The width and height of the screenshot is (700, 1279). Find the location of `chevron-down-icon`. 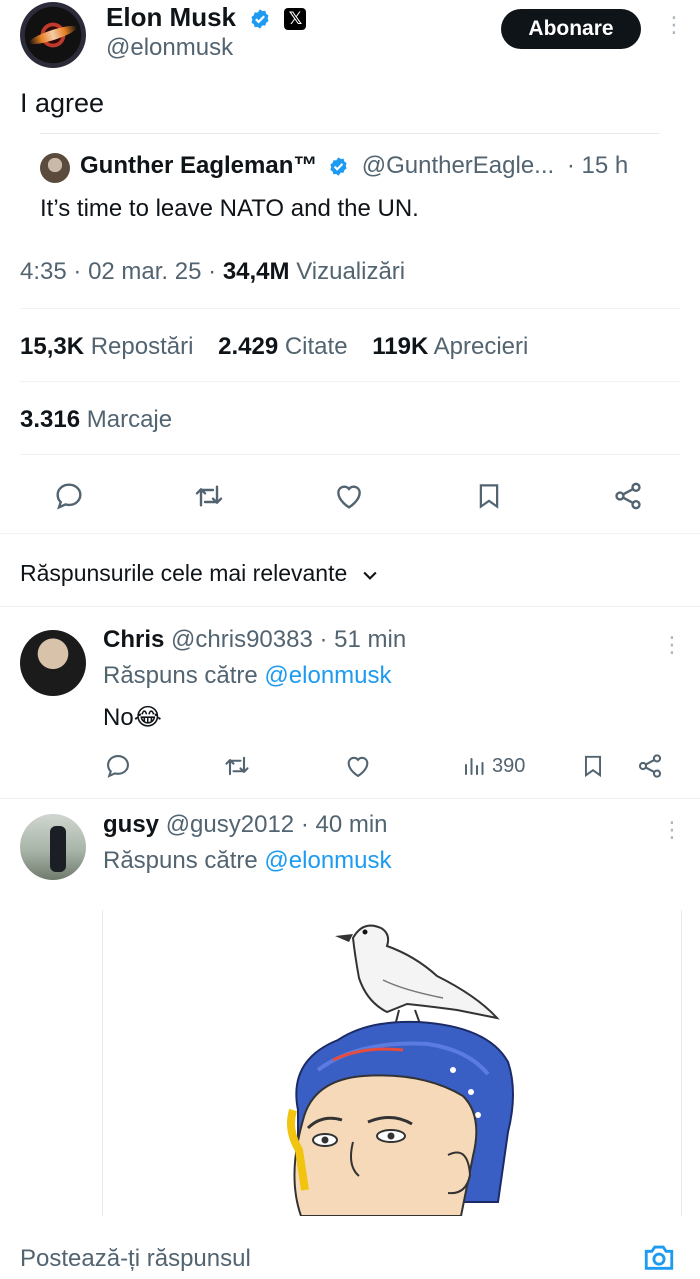

chevron-down-icon is located at coordinates (370, 575).